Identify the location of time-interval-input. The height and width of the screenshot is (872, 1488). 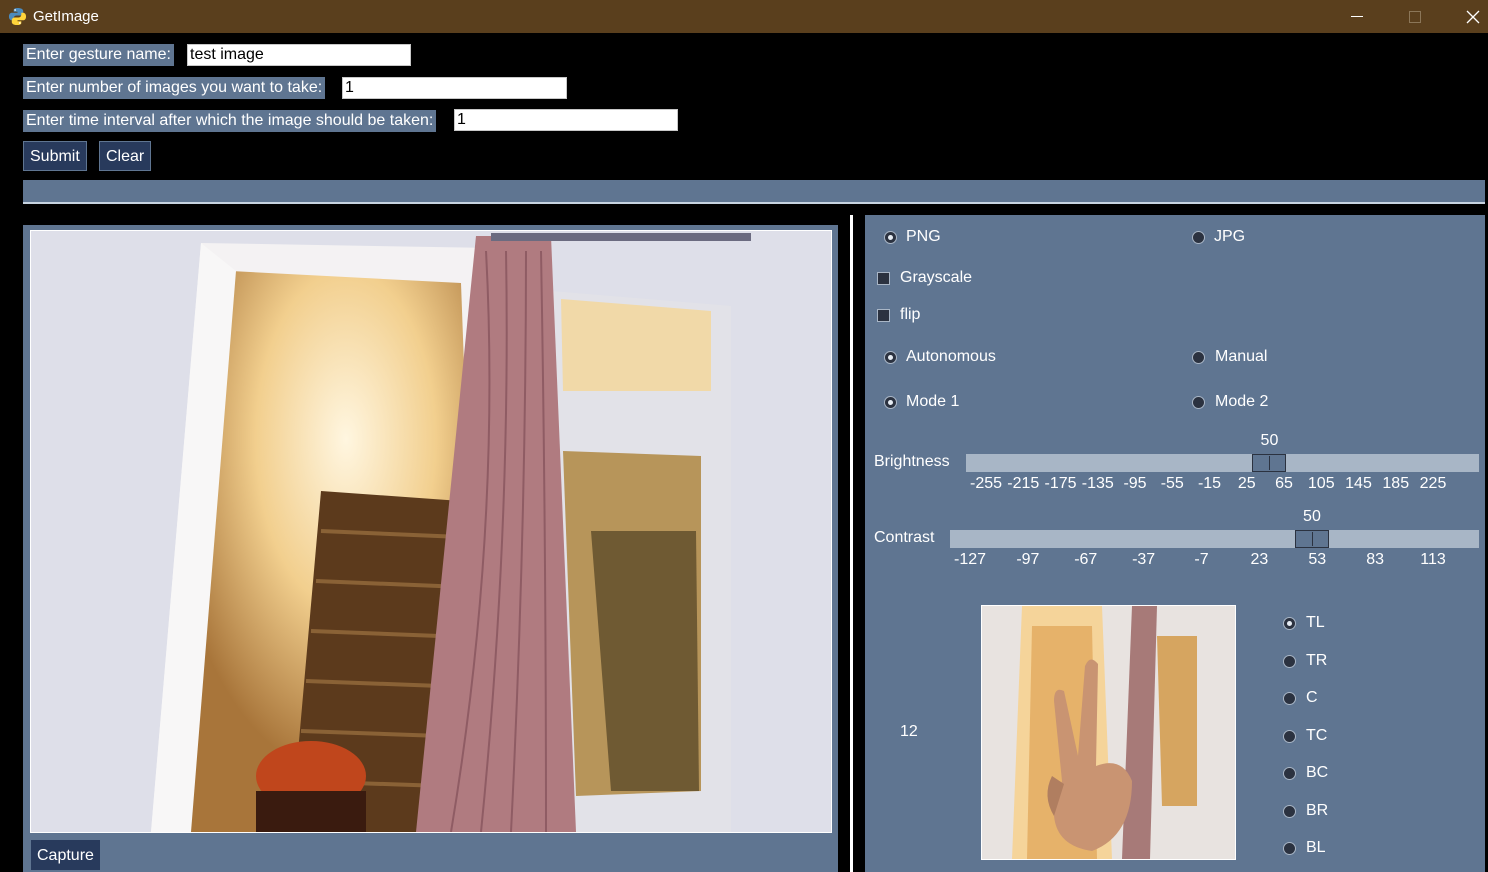
(566, 120).